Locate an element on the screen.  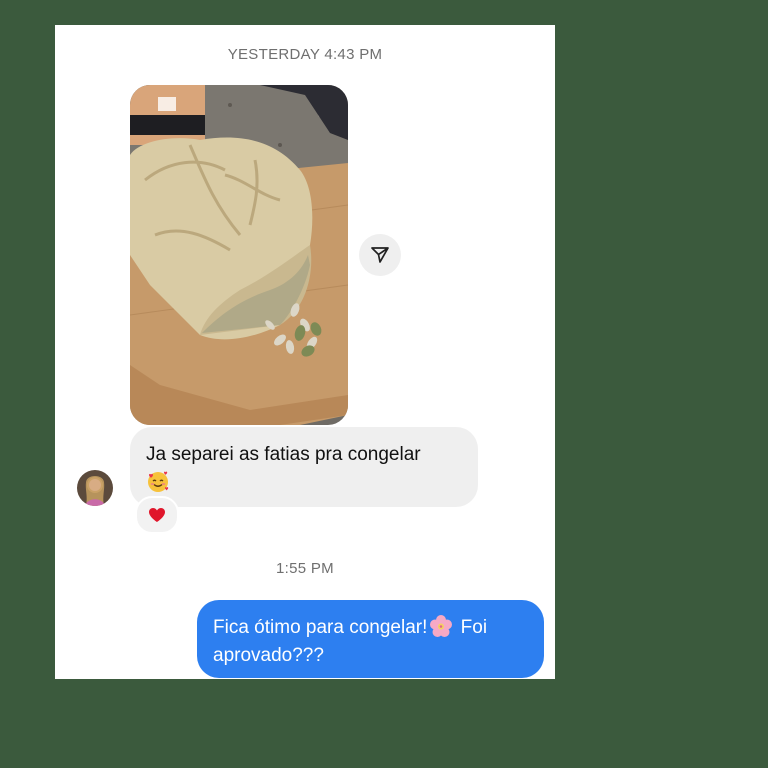
incoming-message-text: Ja separei as fatias pra congelar is located at coordinates (308, 468).